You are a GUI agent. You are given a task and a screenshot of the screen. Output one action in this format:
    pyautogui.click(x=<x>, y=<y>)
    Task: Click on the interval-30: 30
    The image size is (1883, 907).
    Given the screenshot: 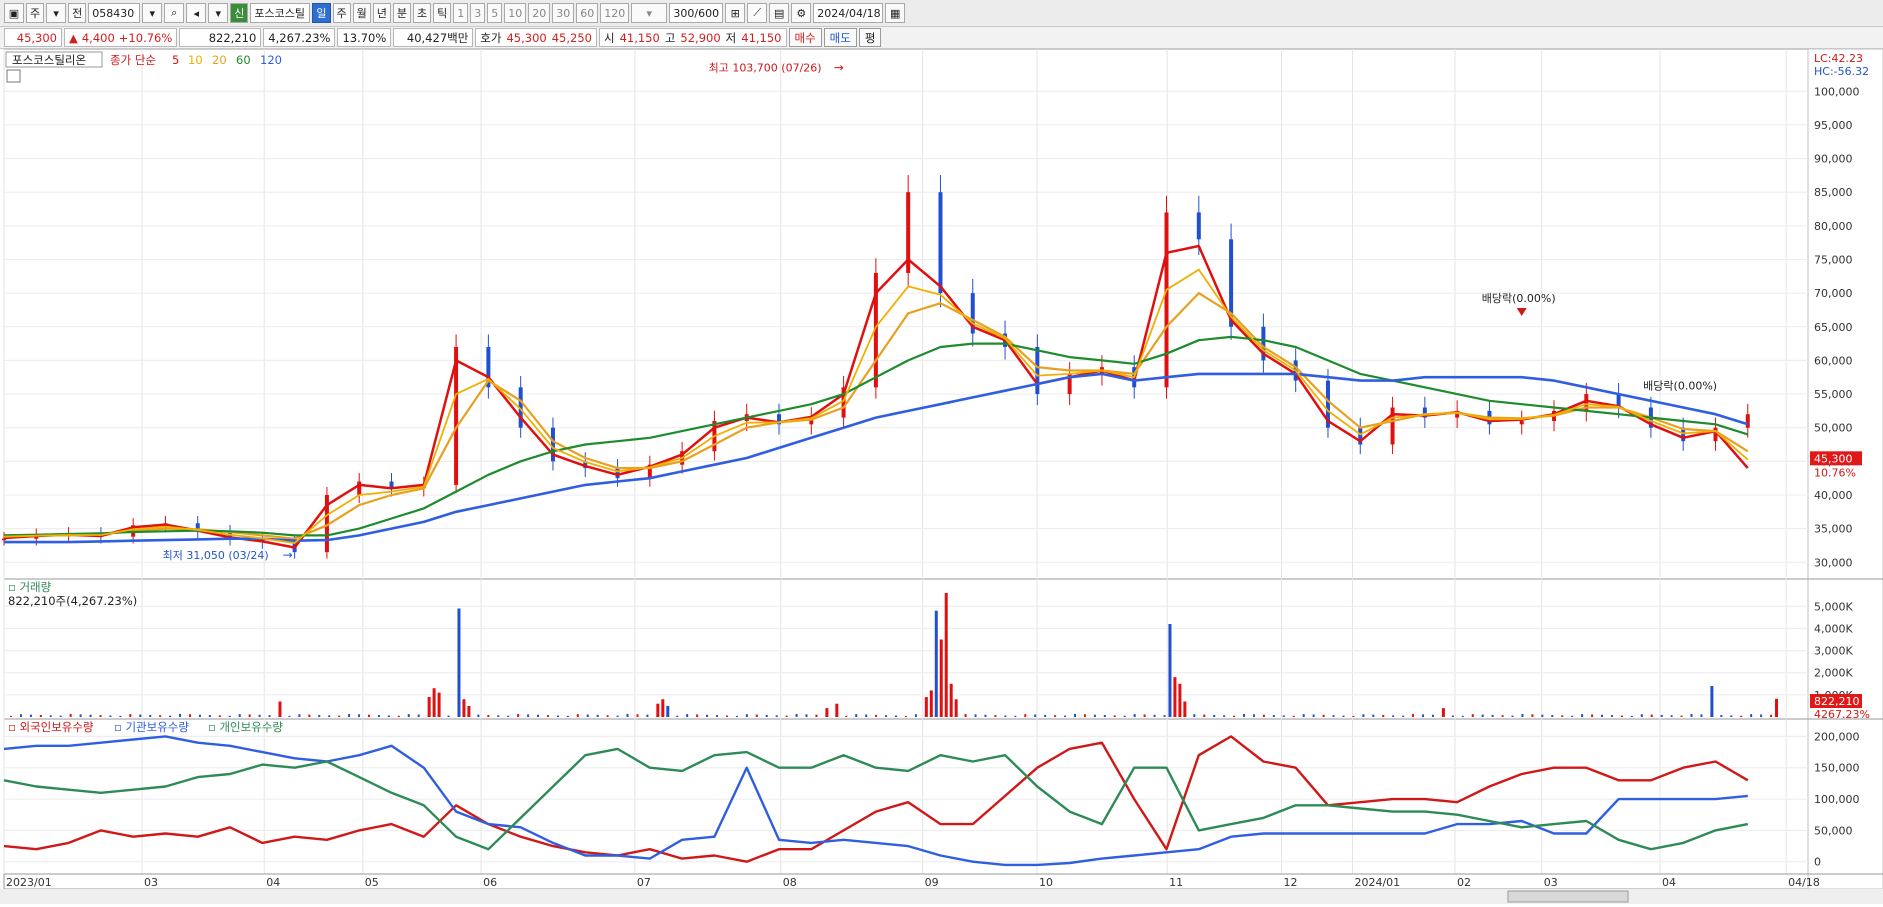 What is the action you would take?
    pyautogui.click(x=563, y=13)
    